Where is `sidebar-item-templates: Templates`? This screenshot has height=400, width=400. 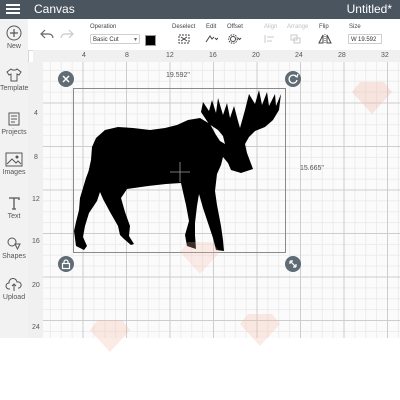 sidebar-item-templates: Templates is located at coordinates (16, 80).